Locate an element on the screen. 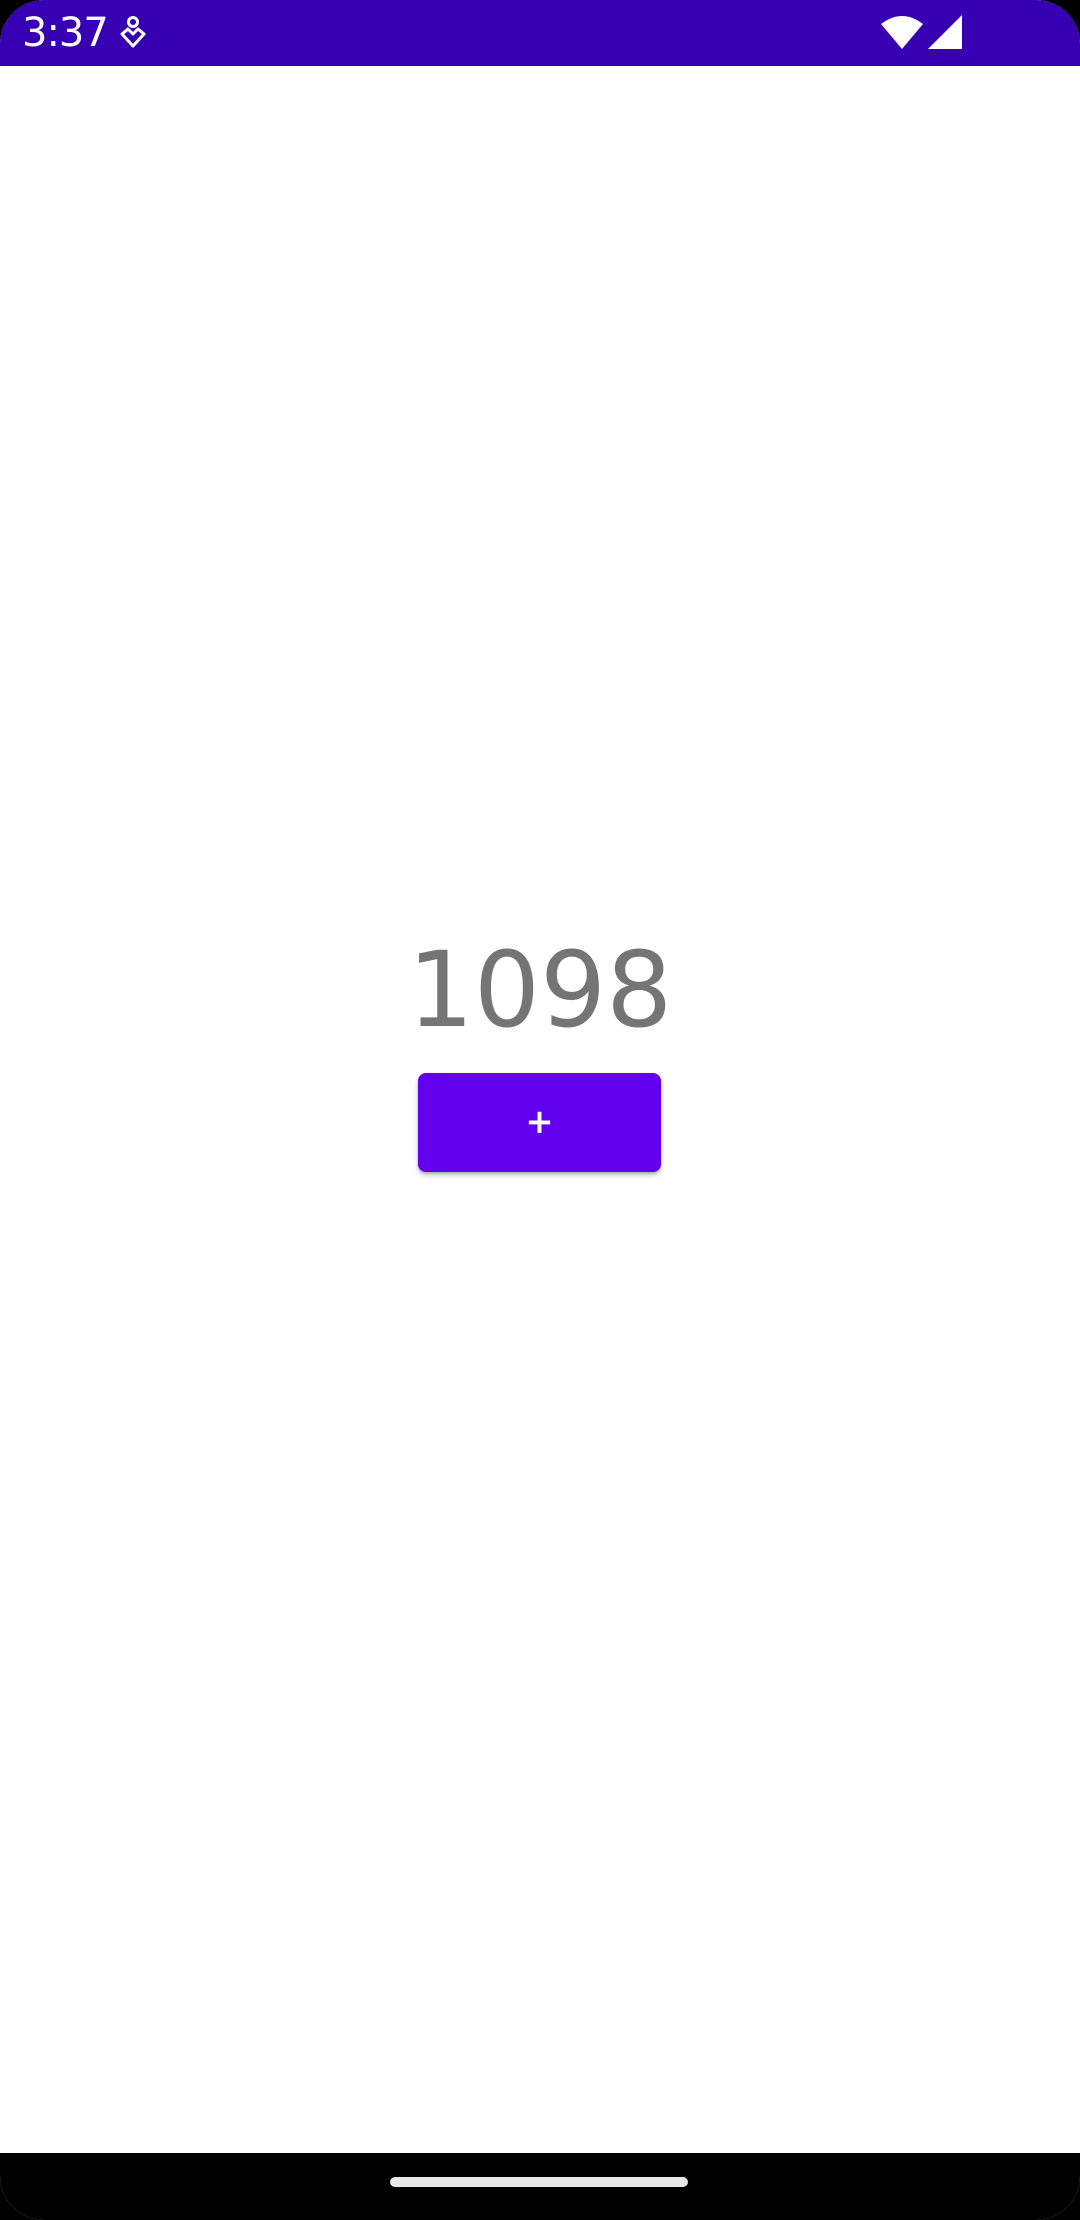 This screenshot has height=2220, width=1080. status-time: 3:37 is located at coordinates (65, 33).